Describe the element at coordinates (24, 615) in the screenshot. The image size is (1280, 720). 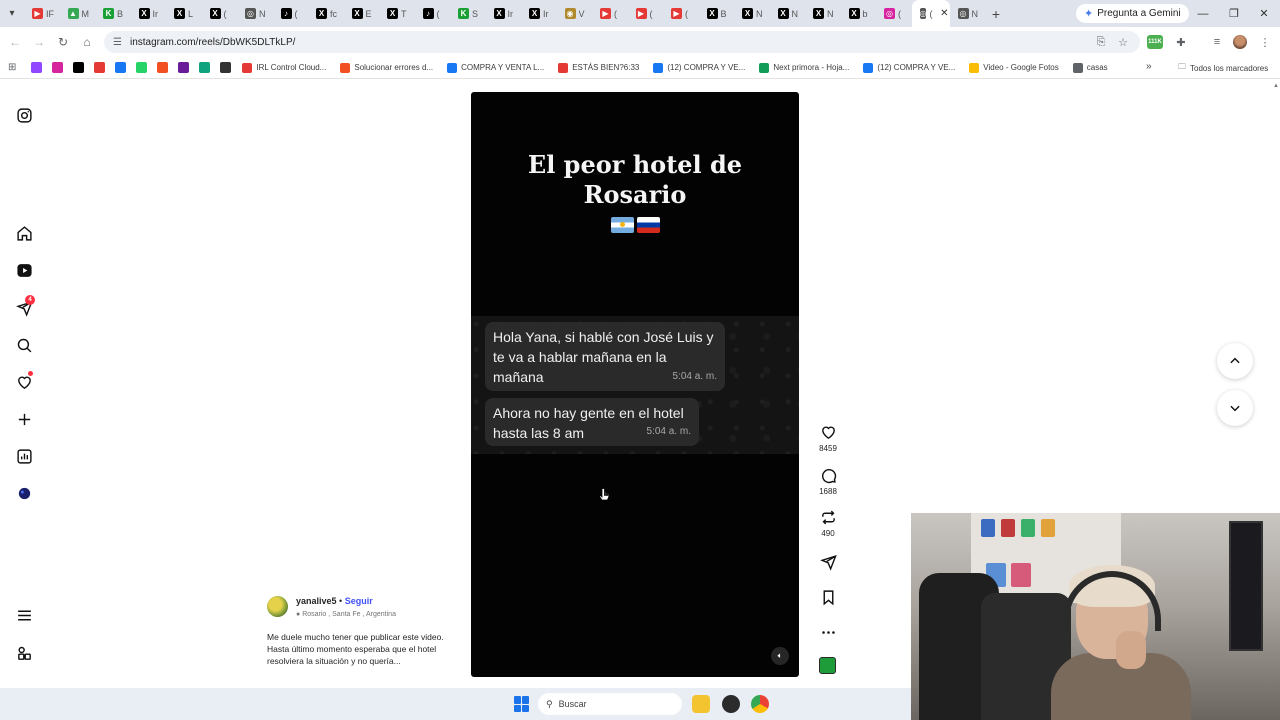
I see `more-menu-icon` at that location.